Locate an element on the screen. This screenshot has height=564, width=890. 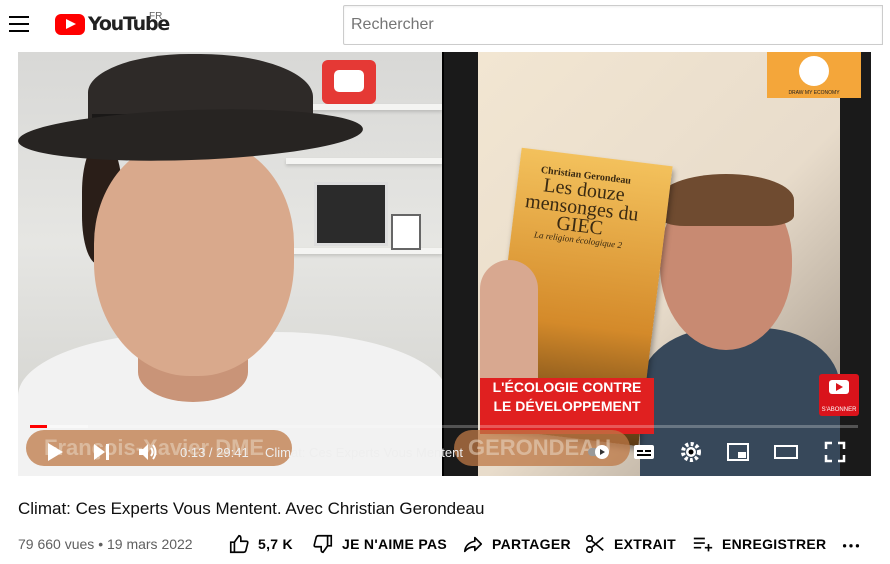
theater-mode-icon is located at coordinates (786, 452).